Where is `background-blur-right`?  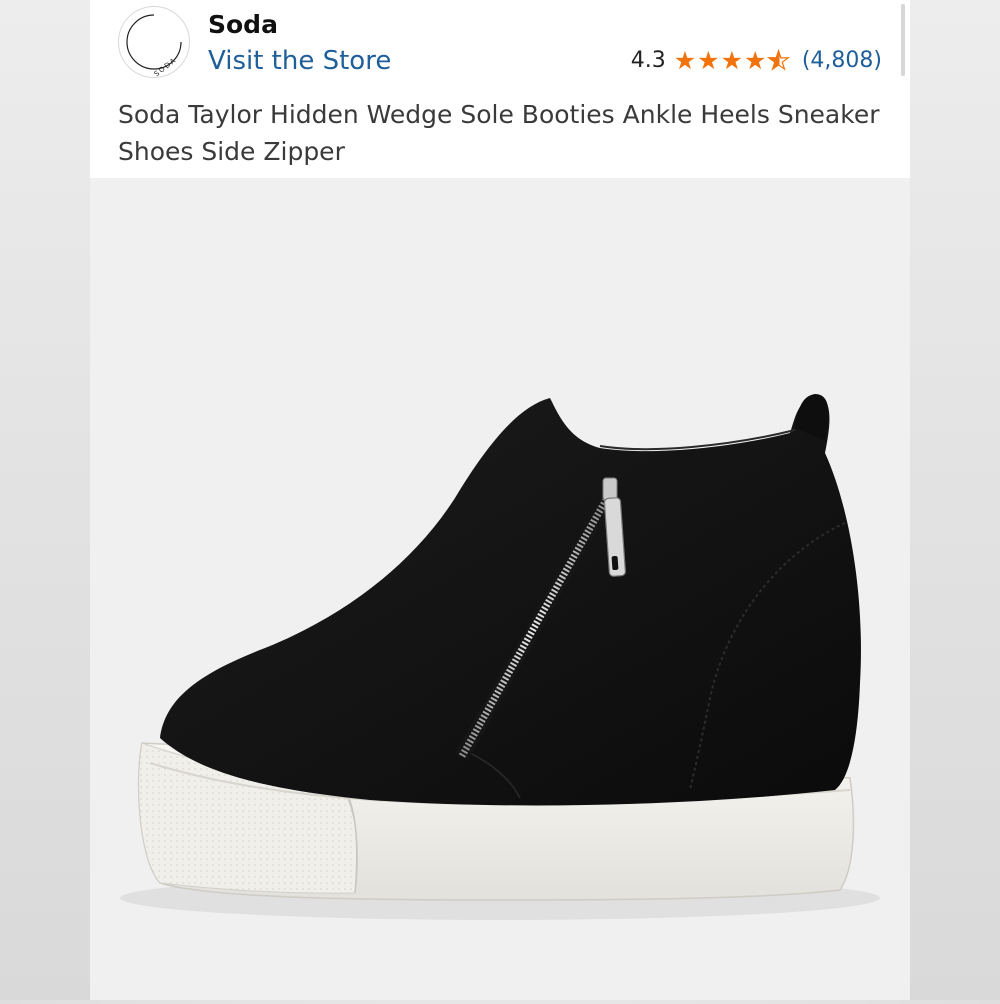 background-blur-right is located at coordinates (955, 500).